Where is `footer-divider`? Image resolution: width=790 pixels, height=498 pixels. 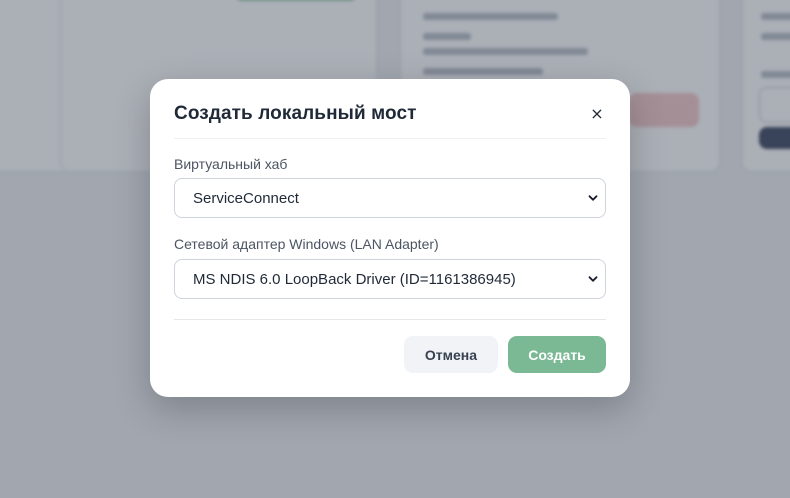 footer-divider is located at coordinates (390, 319).